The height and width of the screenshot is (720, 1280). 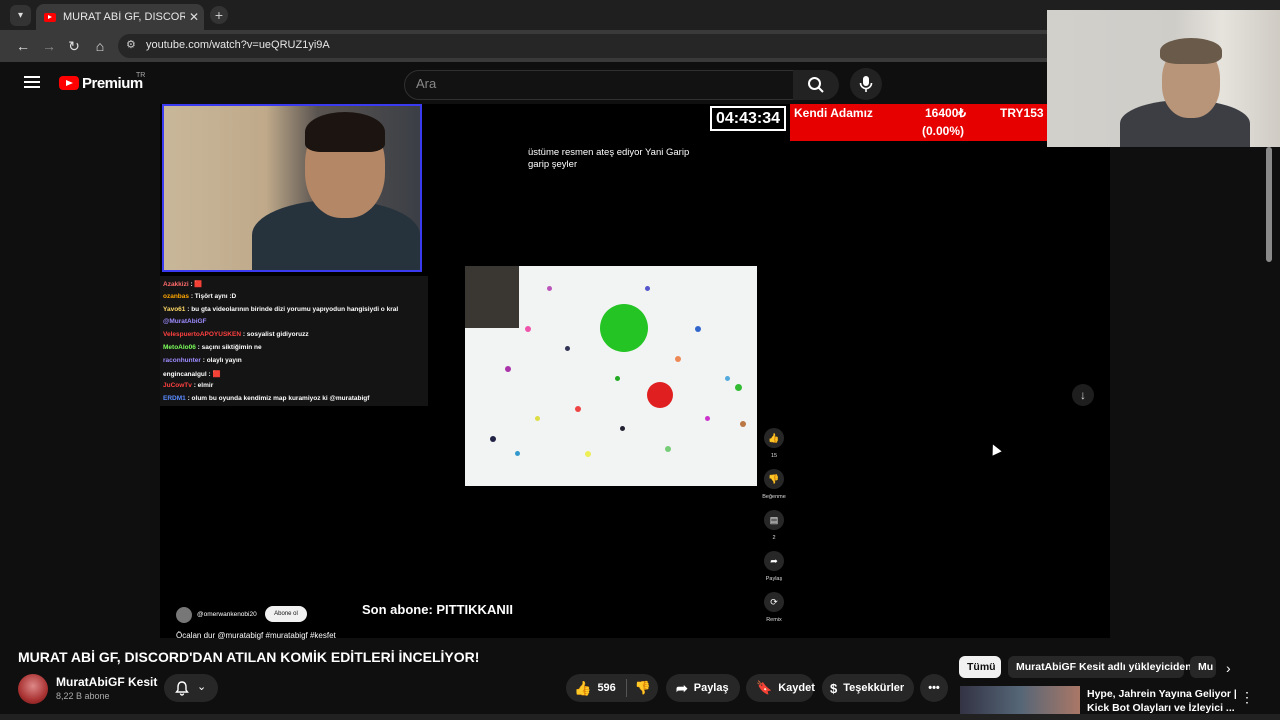 What do you see at coordinates (946, 113) in the screenshot?
I see `ticker-value: 16400₺` at bounding box center [946, 113].